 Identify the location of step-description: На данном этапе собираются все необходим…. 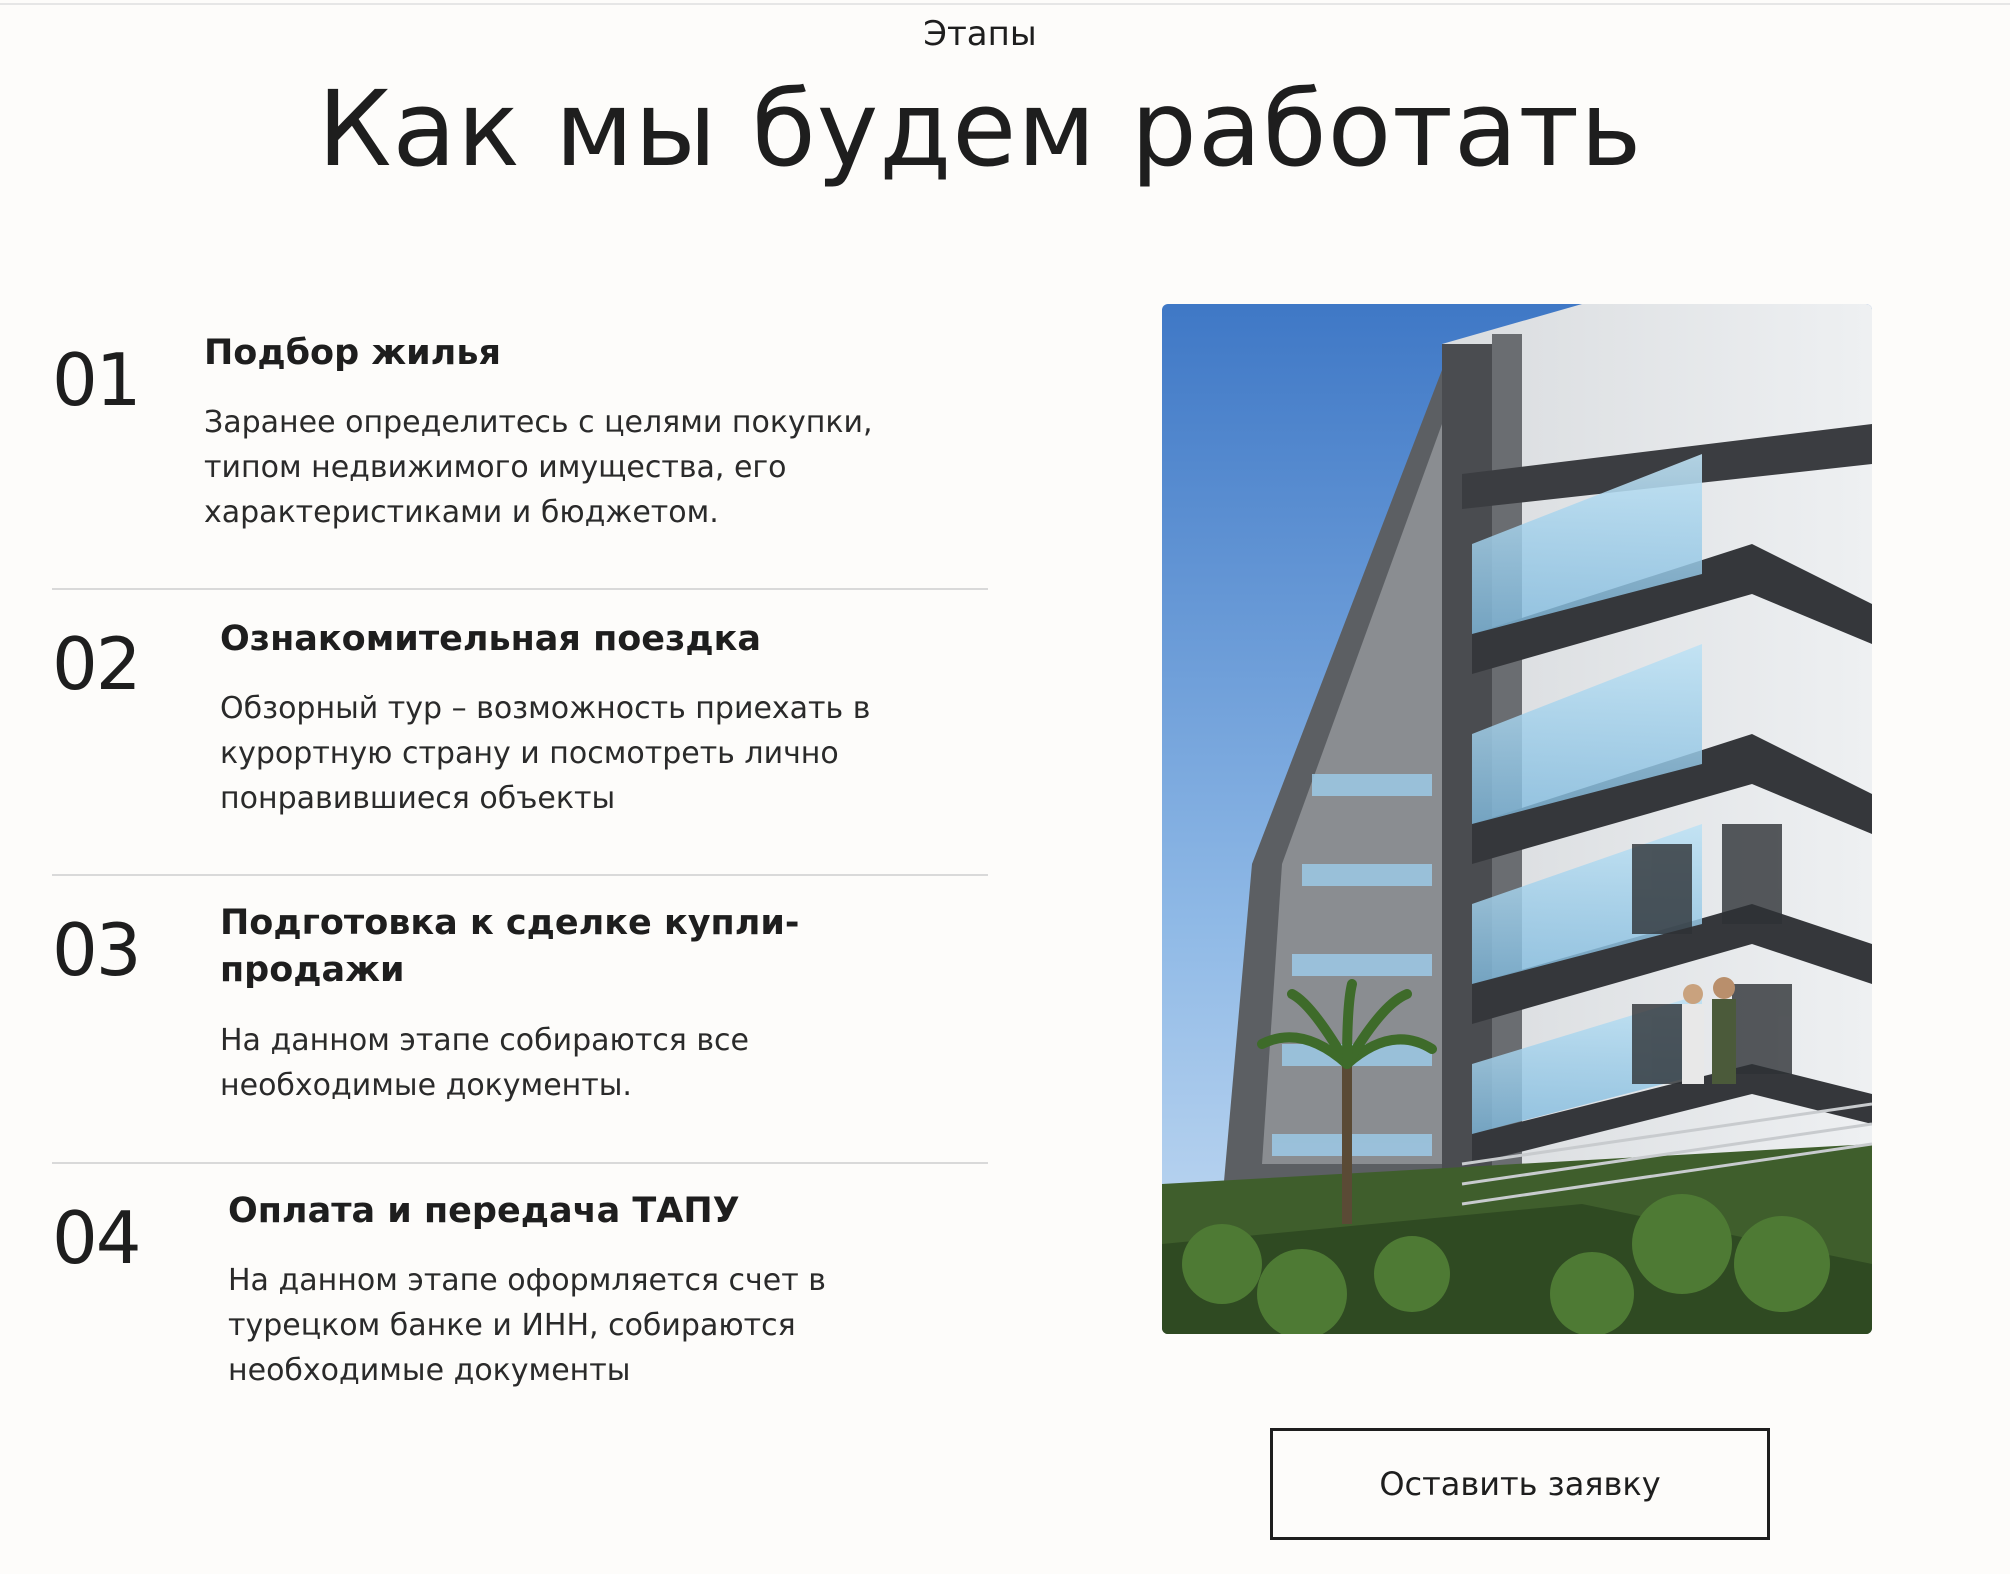
(484, 1063).